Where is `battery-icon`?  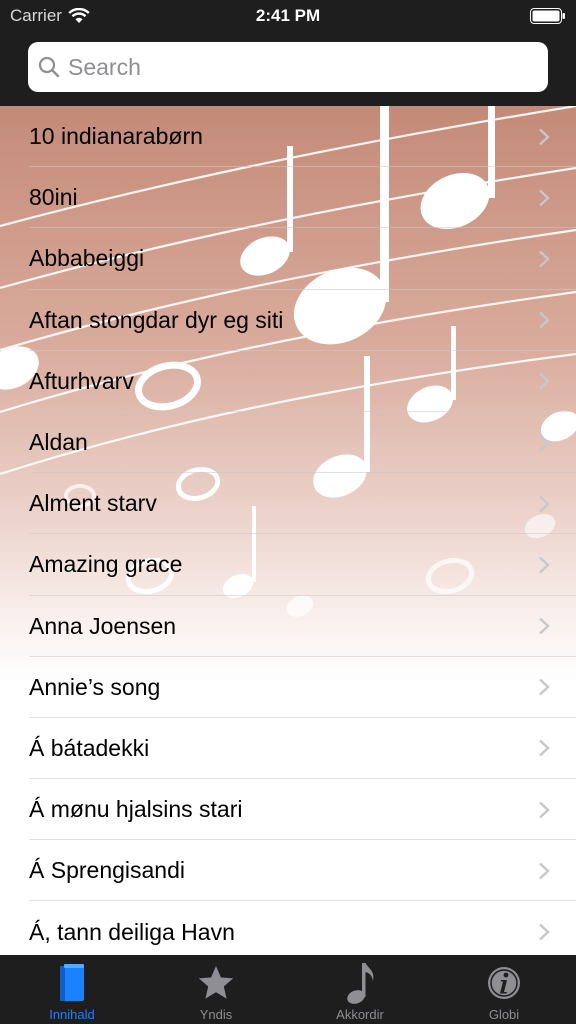
battery-icon is located at coordinates (547, 16).